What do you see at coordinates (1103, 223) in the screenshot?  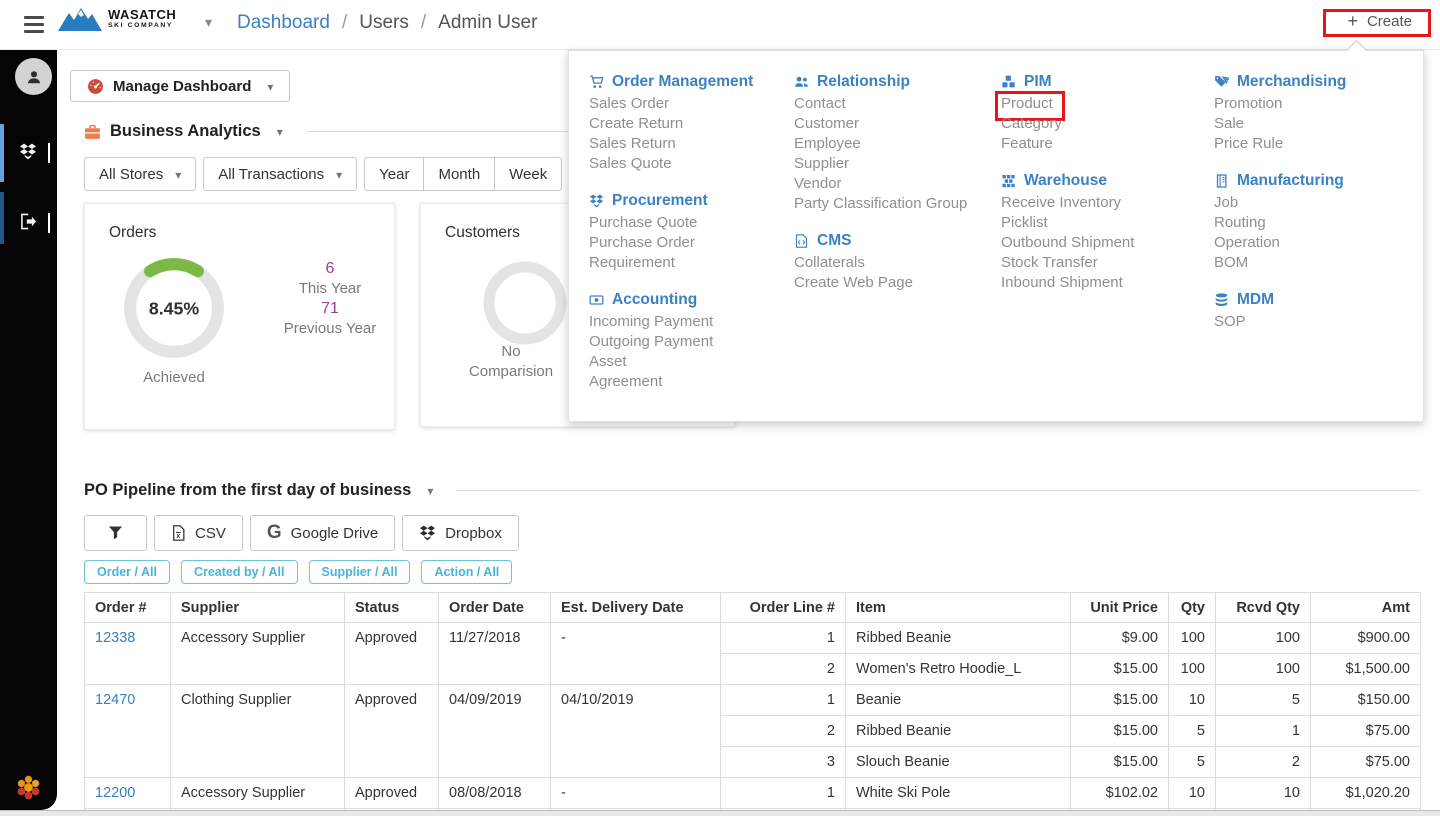 I see `menu-item: Picklist` at bounding box center [1103, 223].